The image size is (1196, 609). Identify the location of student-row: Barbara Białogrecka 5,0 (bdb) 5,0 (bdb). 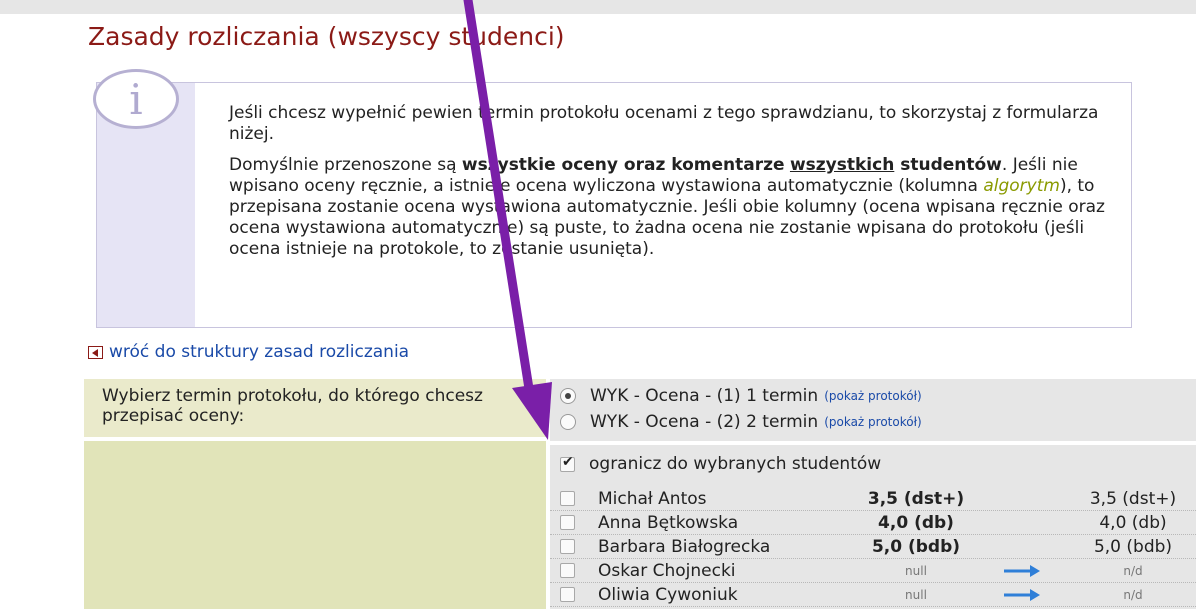
(873, 547).